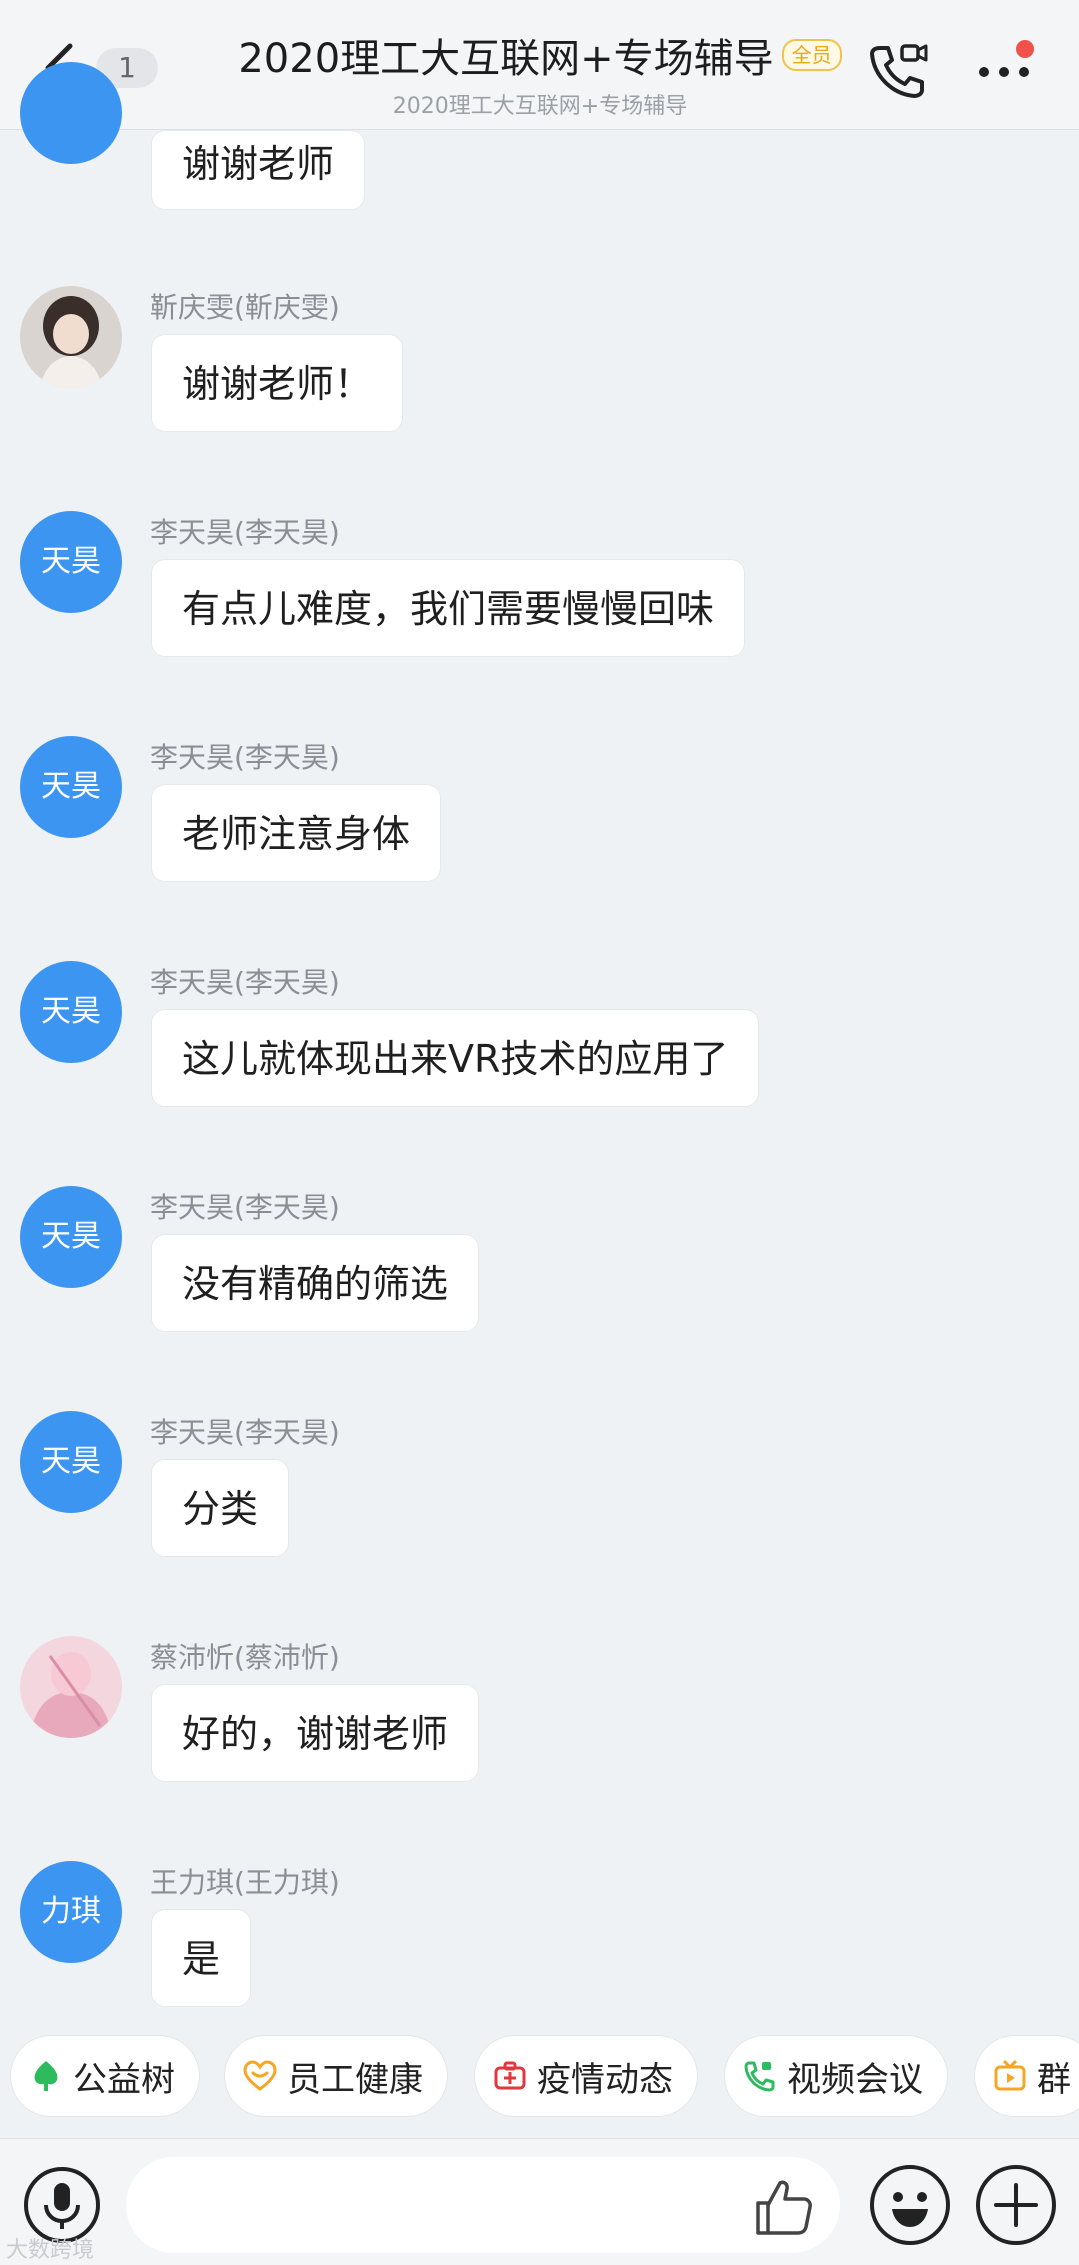 The image size is (1079, 2265). Describe the element at coordinates (296, 833) in the screenshot. I see `message-bubble: 老师注意身体` at that location.